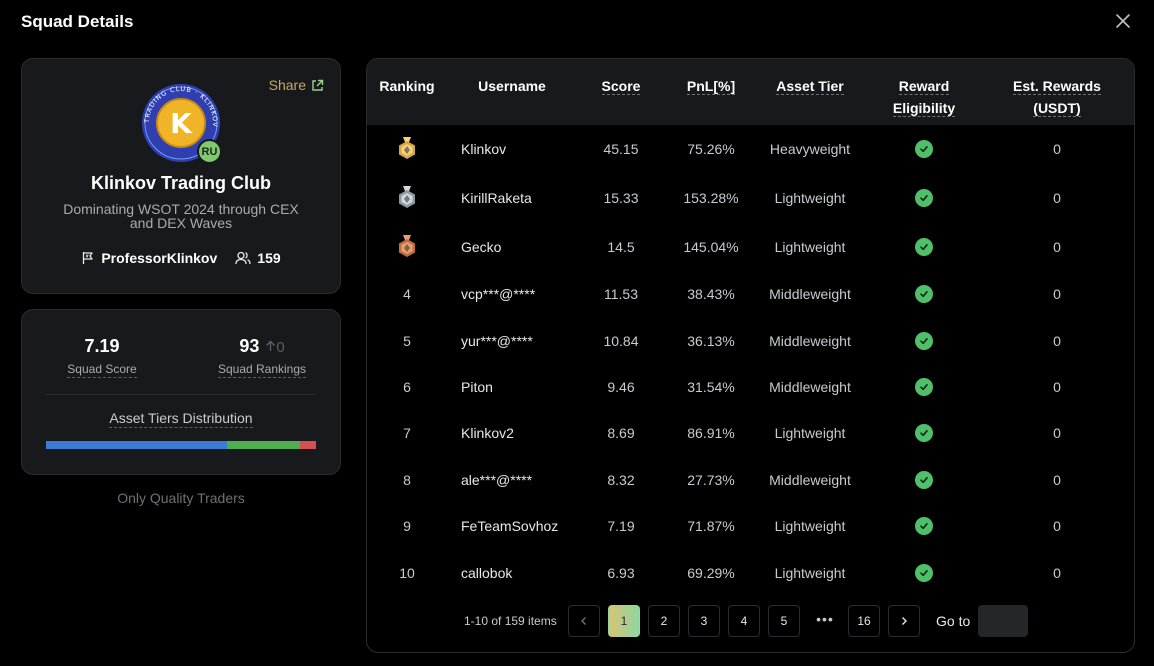 Image resolution: width=1154 pixels, height=666 pixels. Describe the element at coordinates (407, 341) in the screenshot. I see `rank-cell: 5` at that location.